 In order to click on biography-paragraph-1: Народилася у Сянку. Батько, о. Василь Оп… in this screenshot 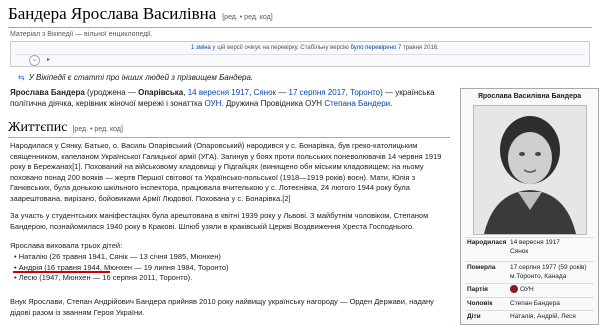, I will do `click(226, 172)`.